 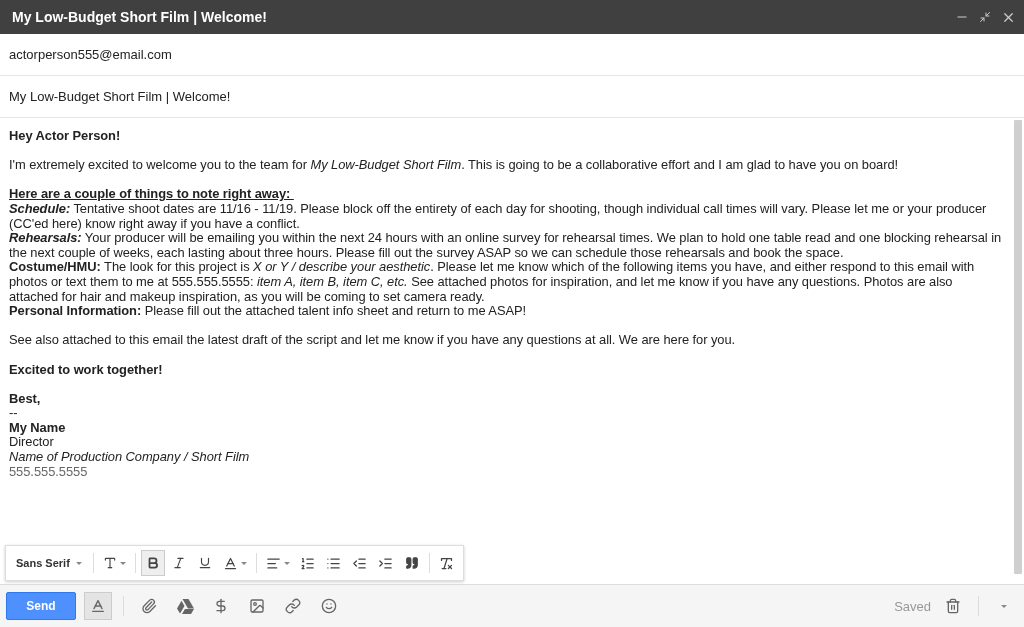 What do you see at coordinates (492, 282) in the screenshot?
I see `note-paragraph: Costume/HMU: The look for this project is X or Y / describe your aesthetic. Please let me know which of the following items you have, and either respond to this email with photos or text them to me at 555.555.5555: item A, item B, item C, etc. See attached photos for inspiration, and let me know if you have any questions. Photos are also attached for hair and makeup inspiration, as you will be coming to set camera ready.` at bounding box center [492, 282].